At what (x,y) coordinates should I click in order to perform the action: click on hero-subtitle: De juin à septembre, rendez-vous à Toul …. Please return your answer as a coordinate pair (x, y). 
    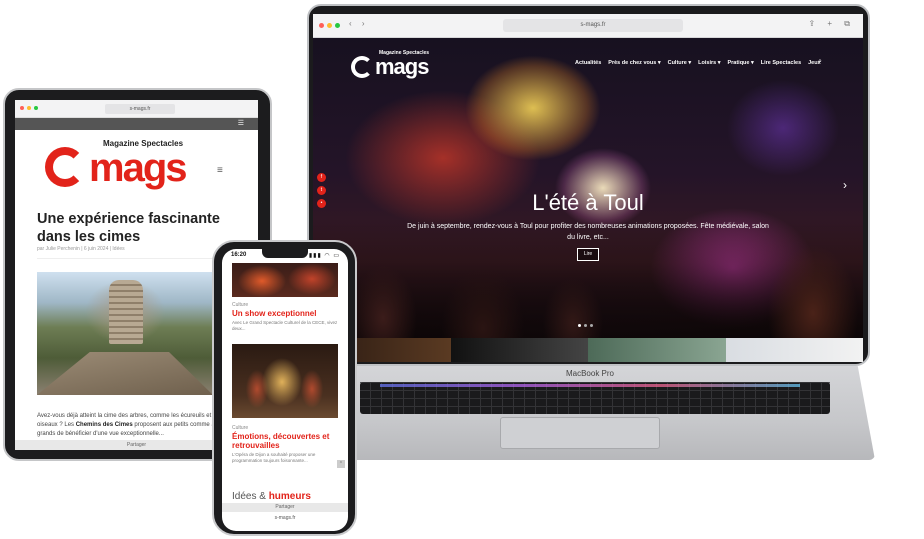
    Looking at the image, I should click on (588, 232).